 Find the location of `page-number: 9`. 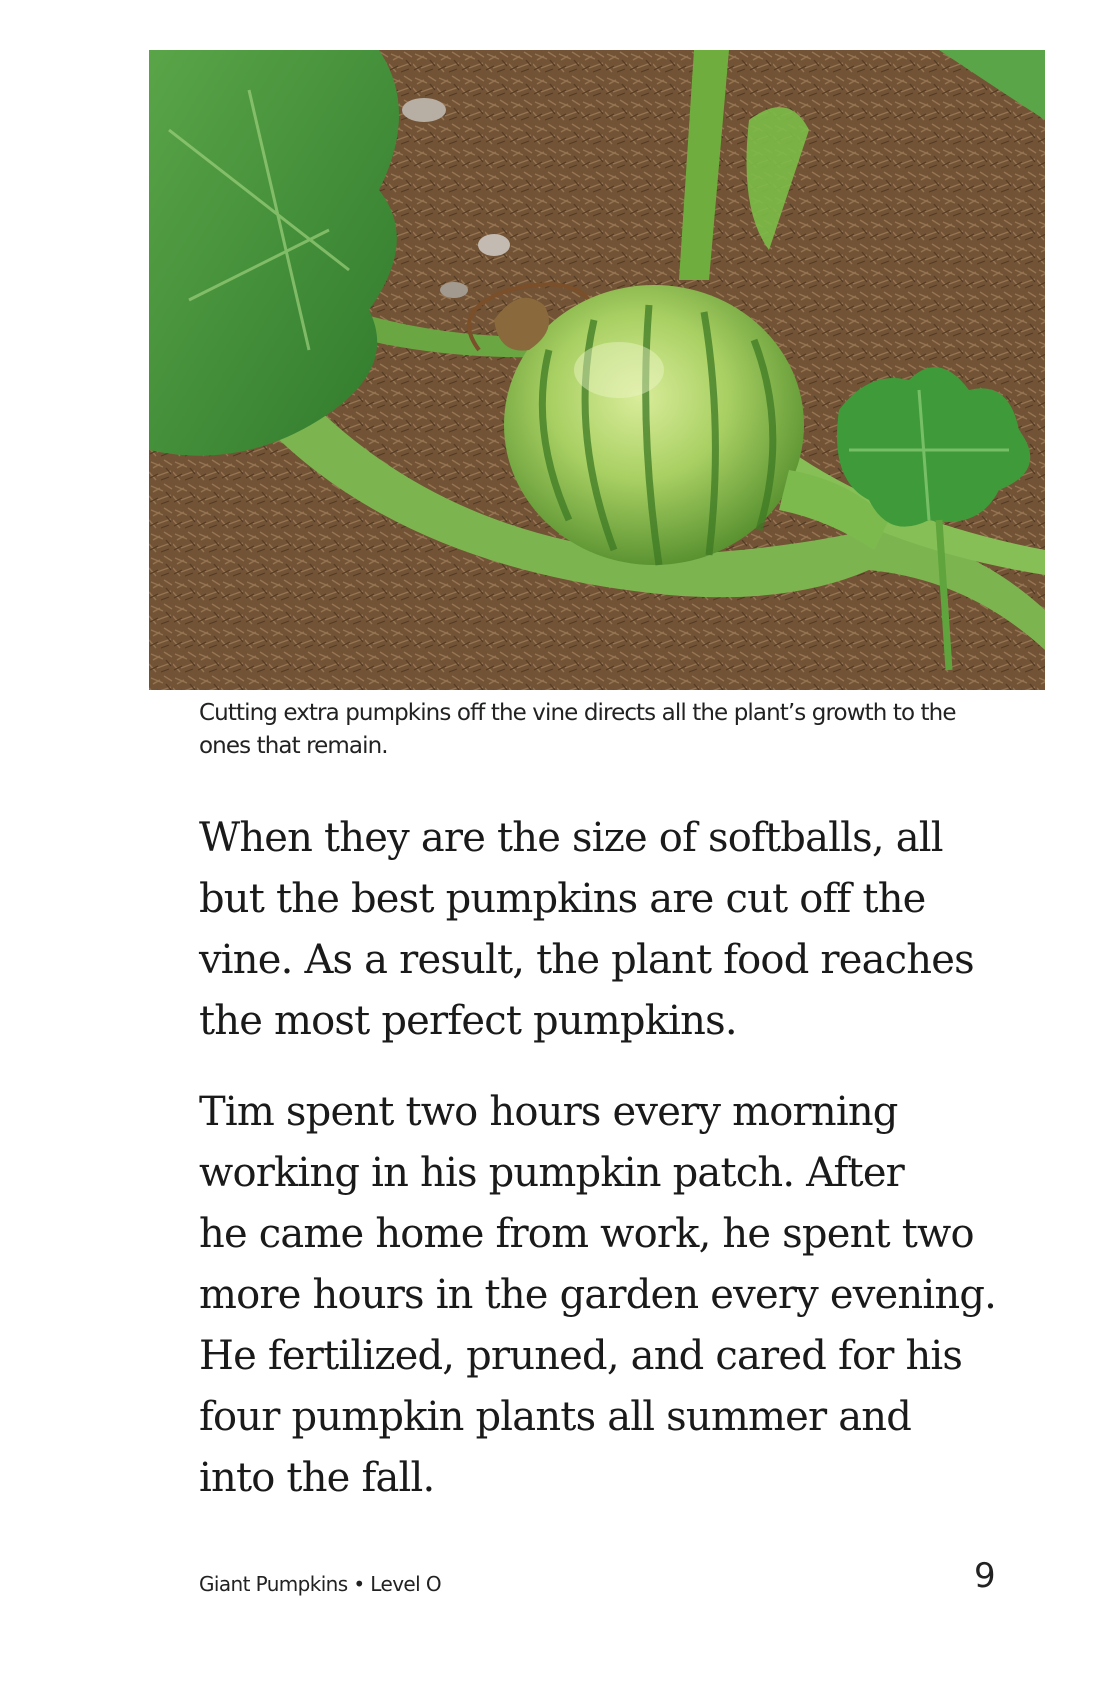

page-number: 9 is located at coordinates (985, 1576).